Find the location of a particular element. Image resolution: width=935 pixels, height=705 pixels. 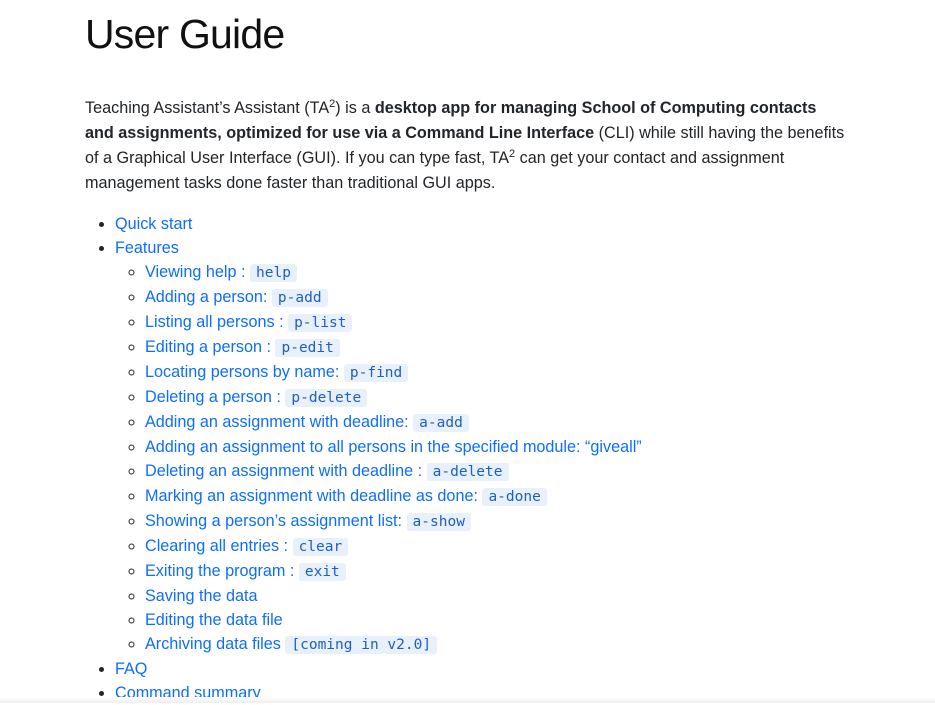

toc-feature-item: Viewing help : help is located at coordinates (495, 272).